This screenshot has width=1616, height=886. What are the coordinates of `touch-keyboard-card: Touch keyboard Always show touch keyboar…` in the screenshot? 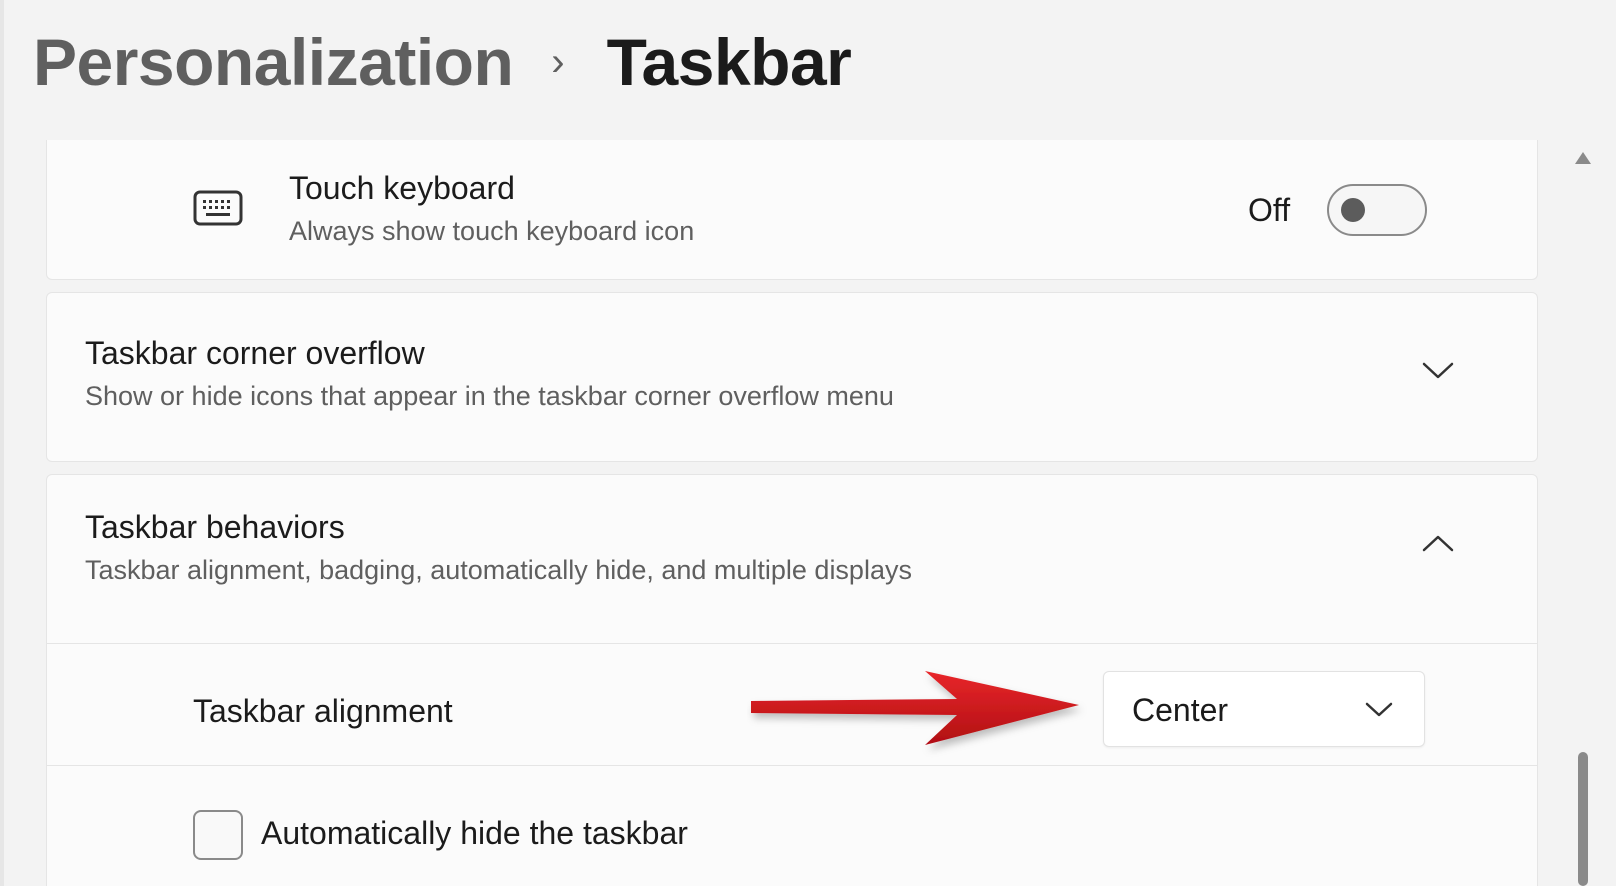 It's located at (792, 210).